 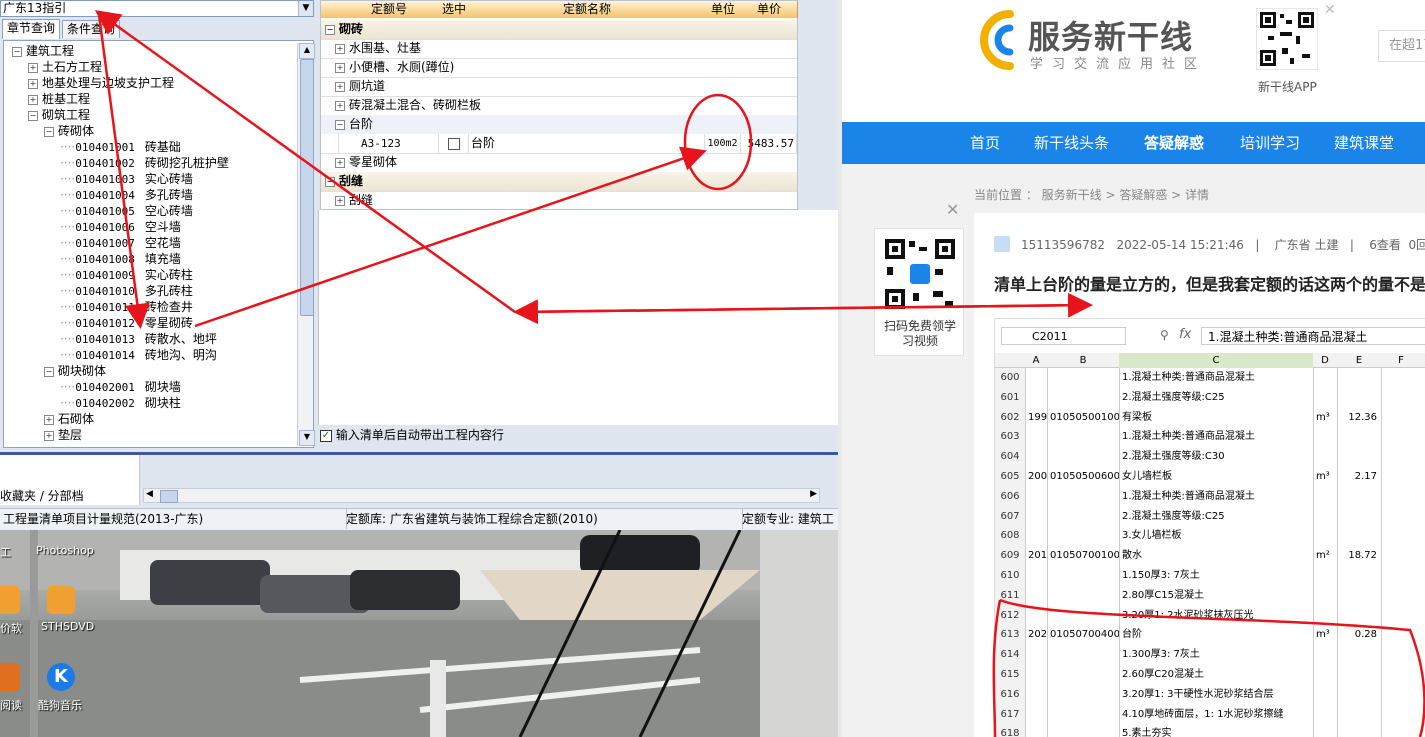 What do you see at coordinates (126, 211) in the screenshot?
I see `tree-item: ····010401005 空心砖墙` at bounding box center [126, 211].